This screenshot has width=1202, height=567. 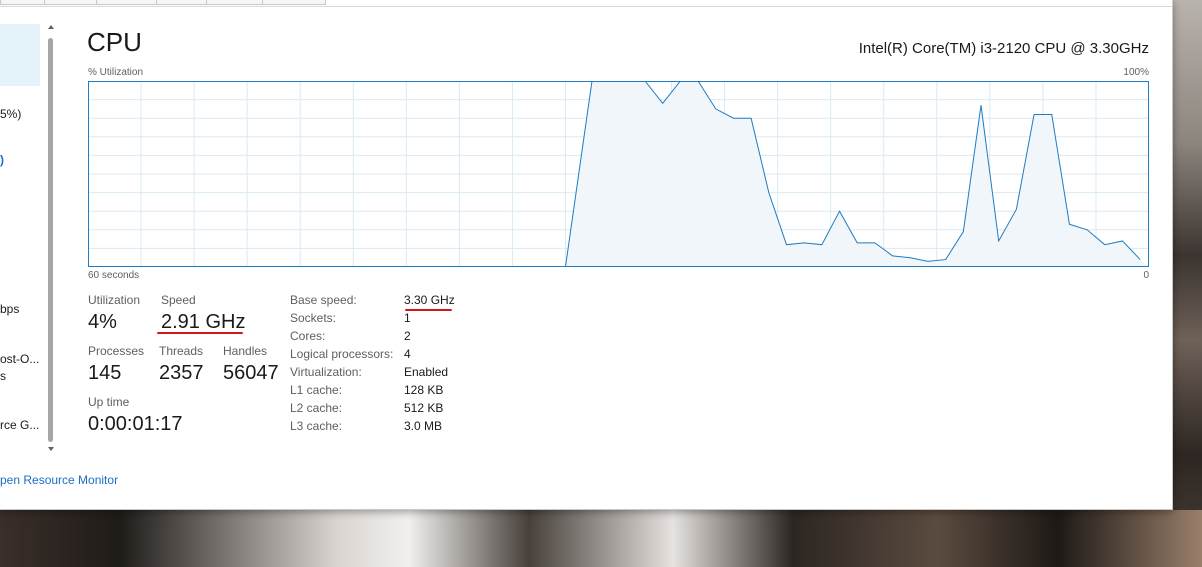 I want to click on open-resource-monitor-link: pen Resource Monitor, so click(x=59, y=480).